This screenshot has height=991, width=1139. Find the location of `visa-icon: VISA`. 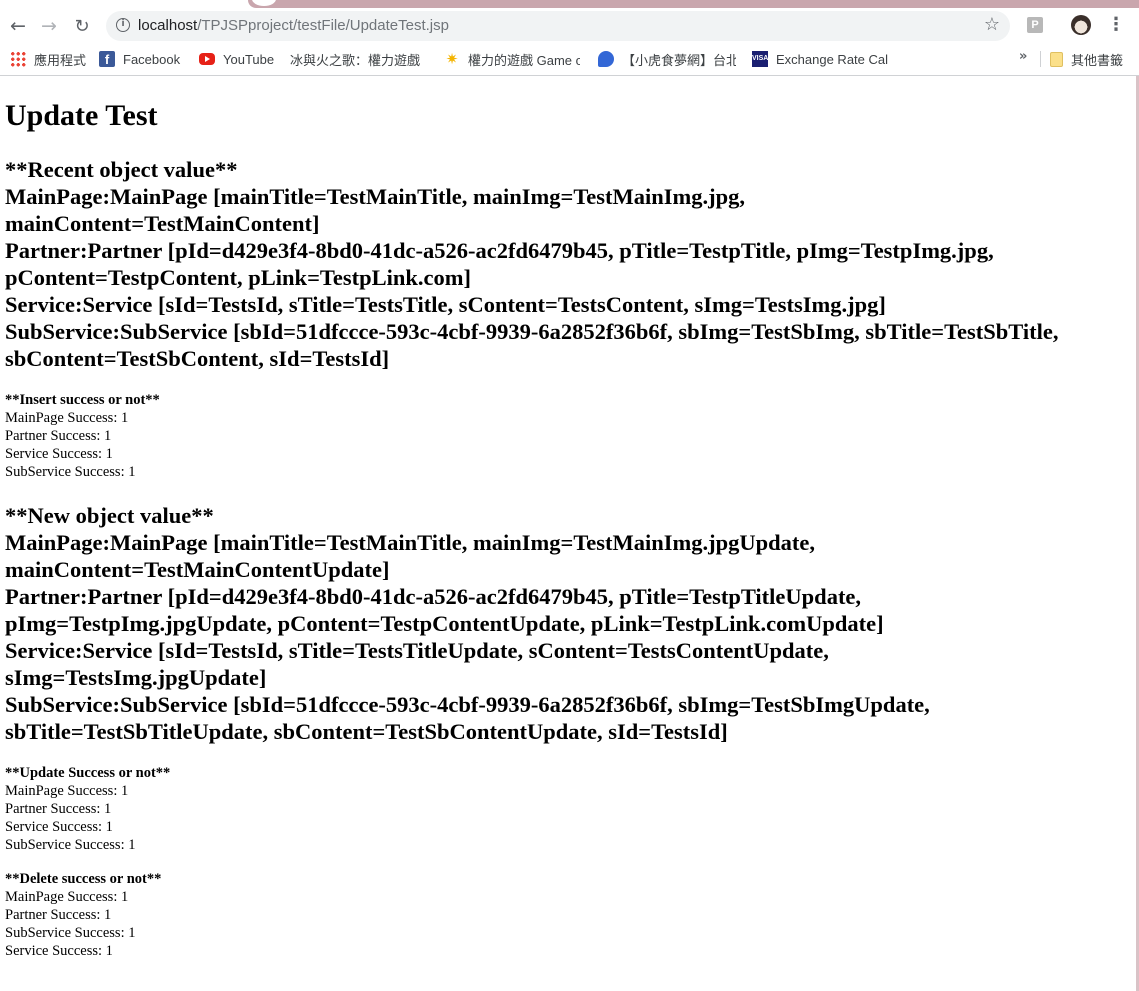

visa-icon: VISA is located at coordinates (760, 59).